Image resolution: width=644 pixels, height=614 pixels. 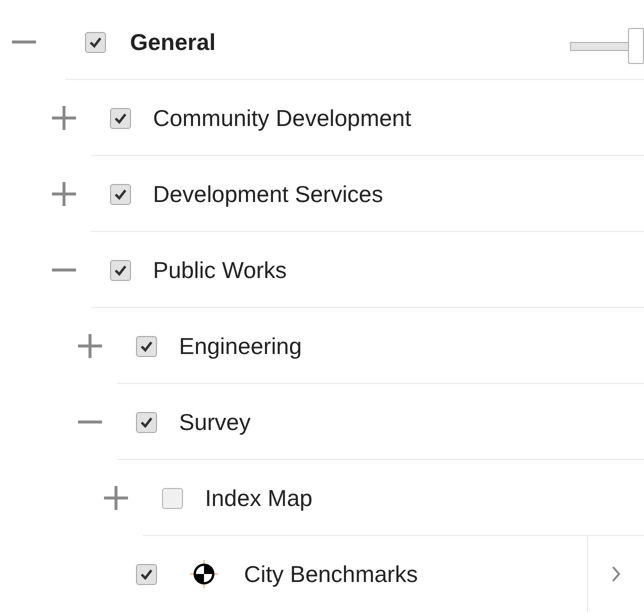 I want to click on layer-label: Index Map, so click(x=258, y=498).